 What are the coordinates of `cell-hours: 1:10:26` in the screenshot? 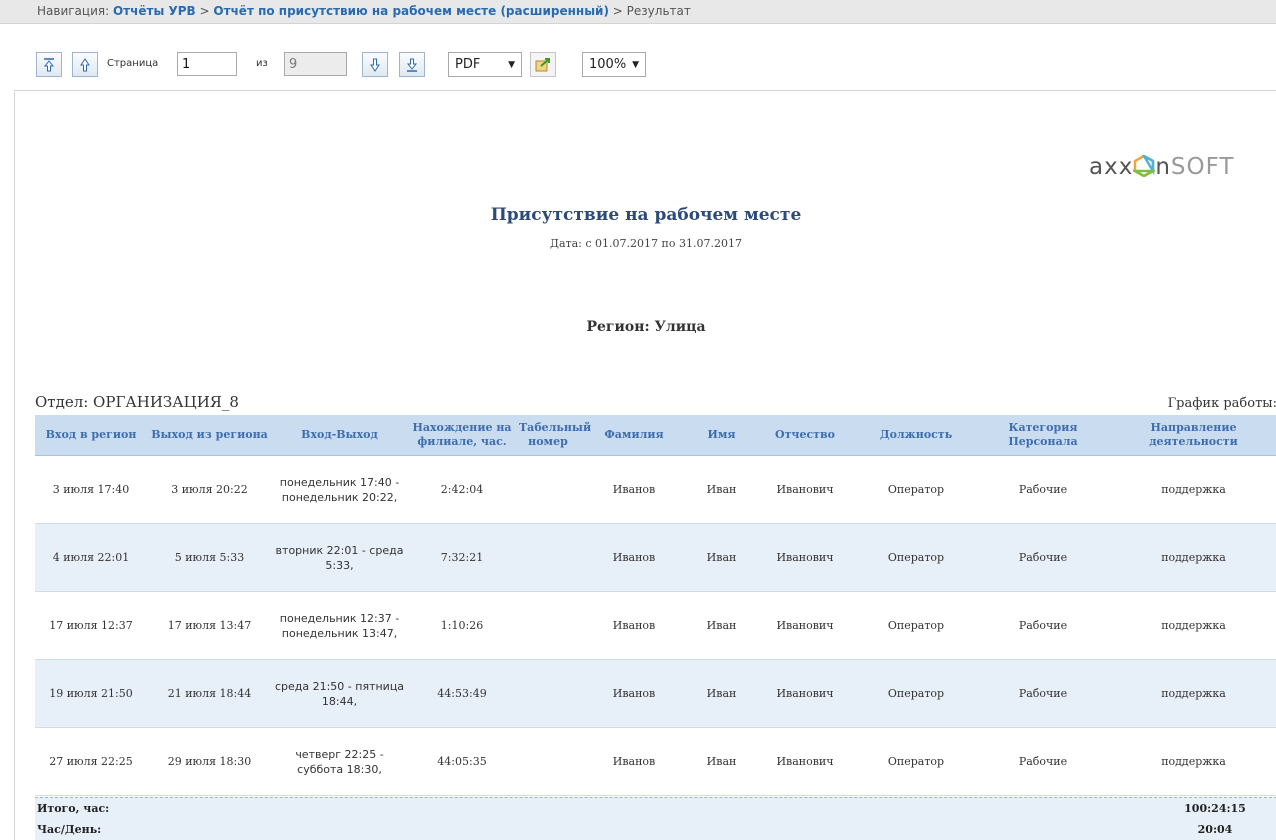 It's located at (462, 625).